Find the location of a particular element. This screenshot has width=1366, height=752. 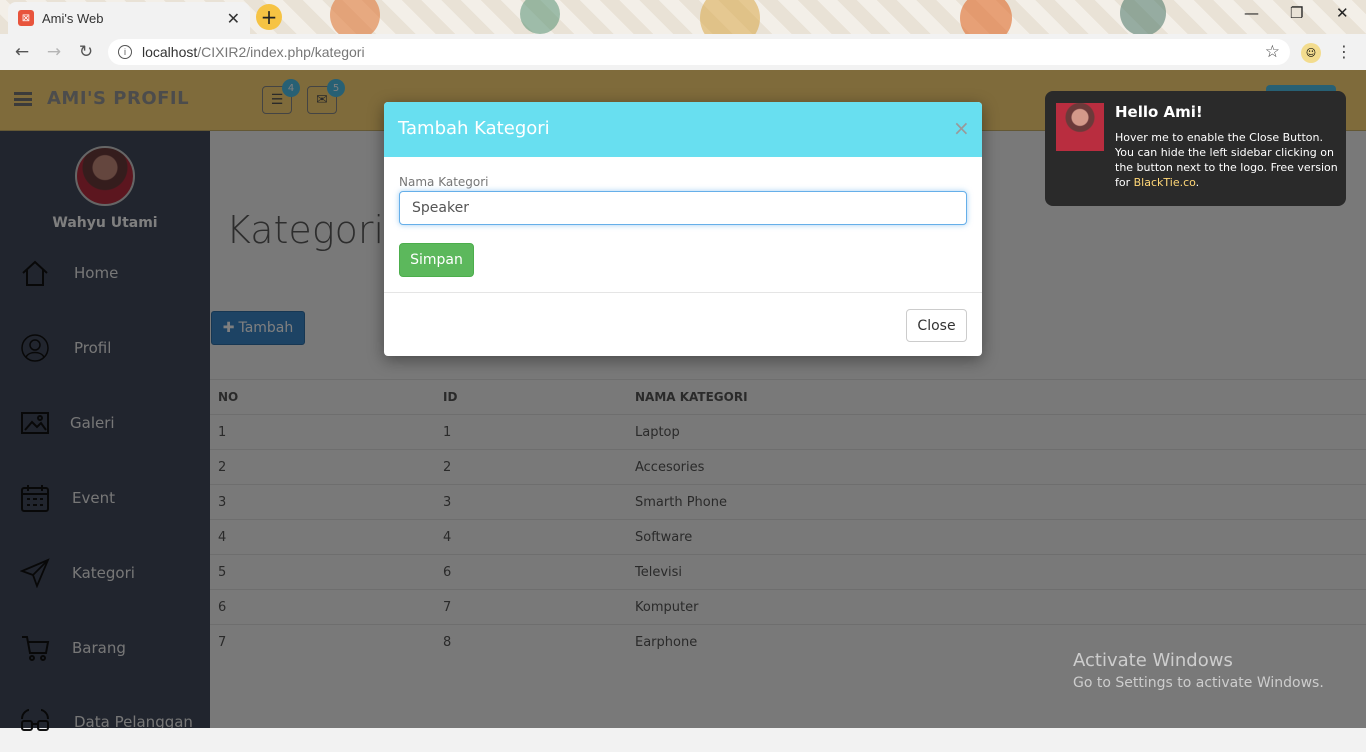

modal-footer: Close is located at coordinates (683, 324).